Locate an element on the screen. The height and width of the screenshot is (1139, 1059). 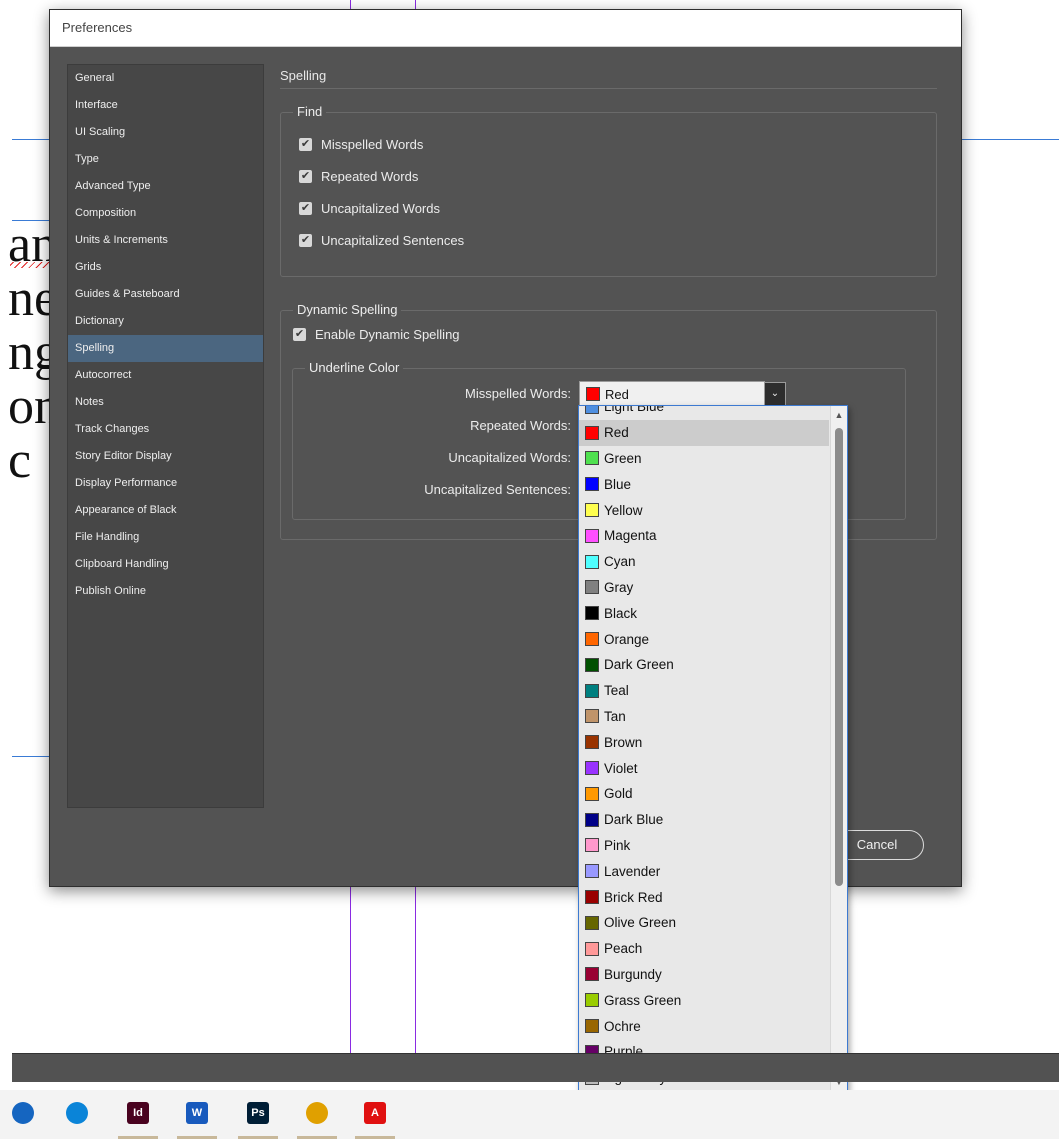
checkbox-label: Misspelled Words is located at coordinates (372, 144).